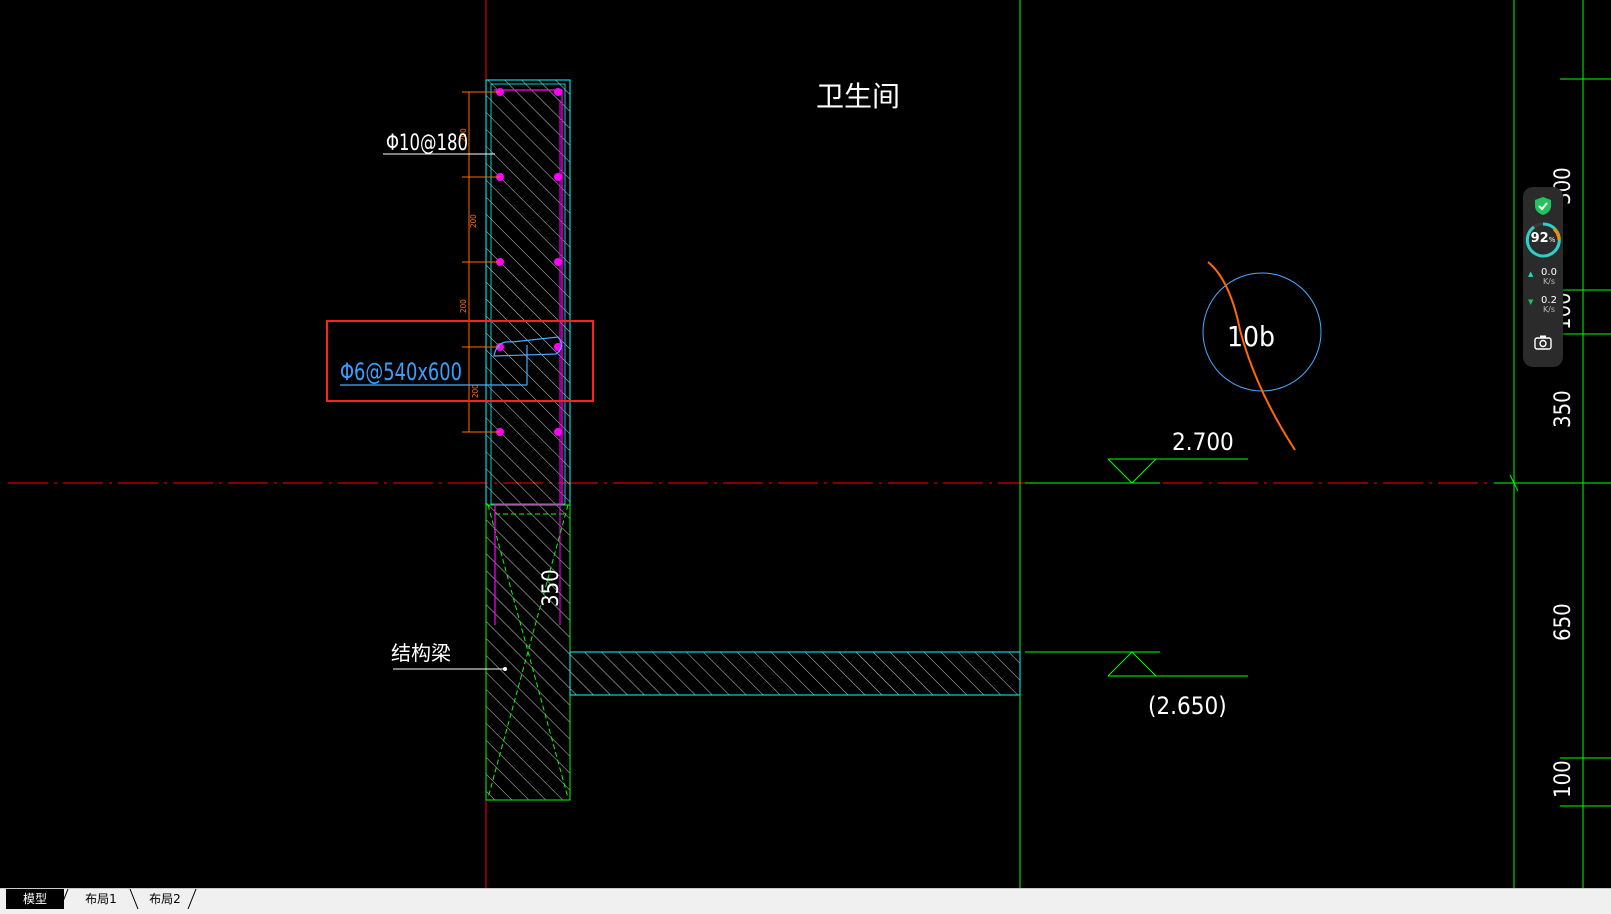 This screenshot has width=1611, height=914. I want to click on memory-usage-value: 92%, so click(1543, 238).